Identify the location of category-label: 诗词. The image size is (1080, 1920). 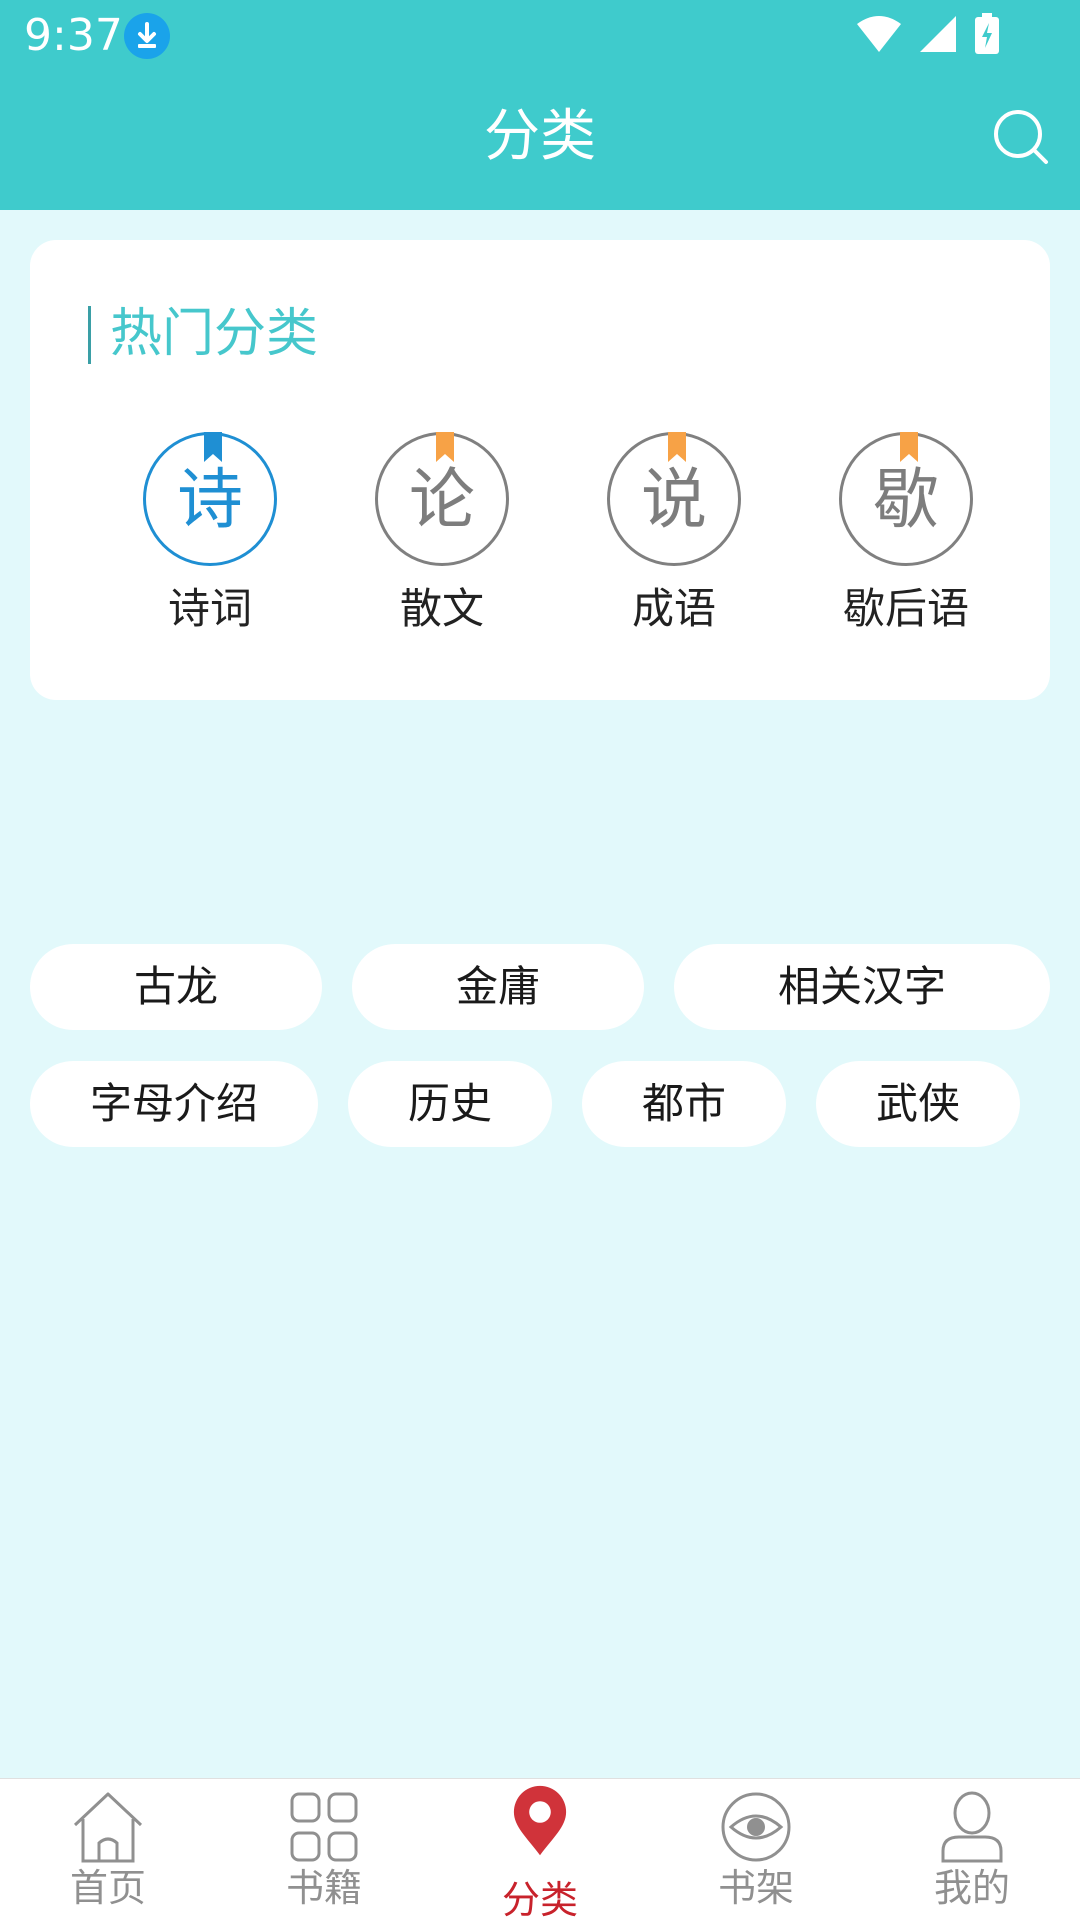
(209, 608).